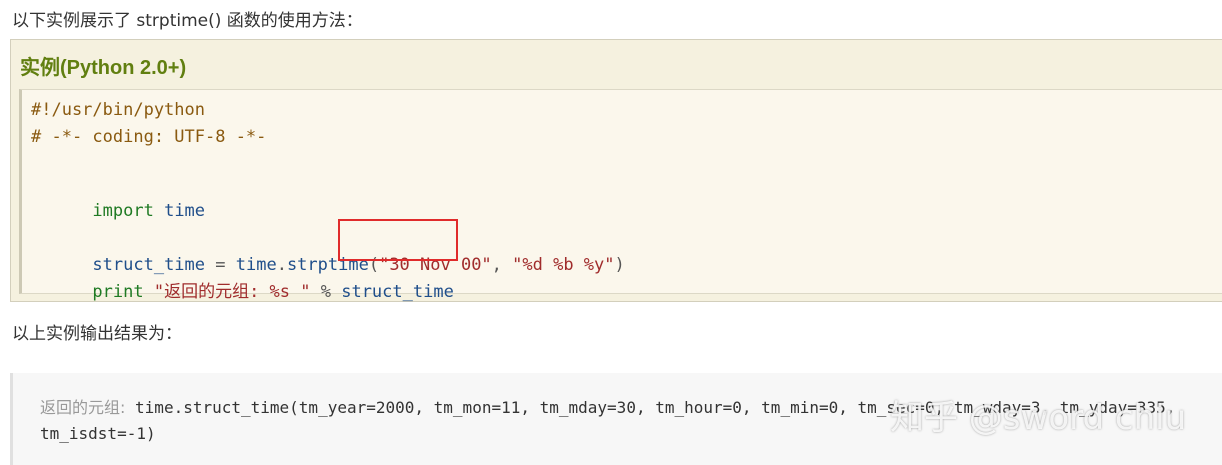 The image size is (1222, 465). Describe the element at coordinates (187, 21) in the screenshot. I see `intro-text: 以下实例展示了 strptime() 函数的使用方法：` at that location.